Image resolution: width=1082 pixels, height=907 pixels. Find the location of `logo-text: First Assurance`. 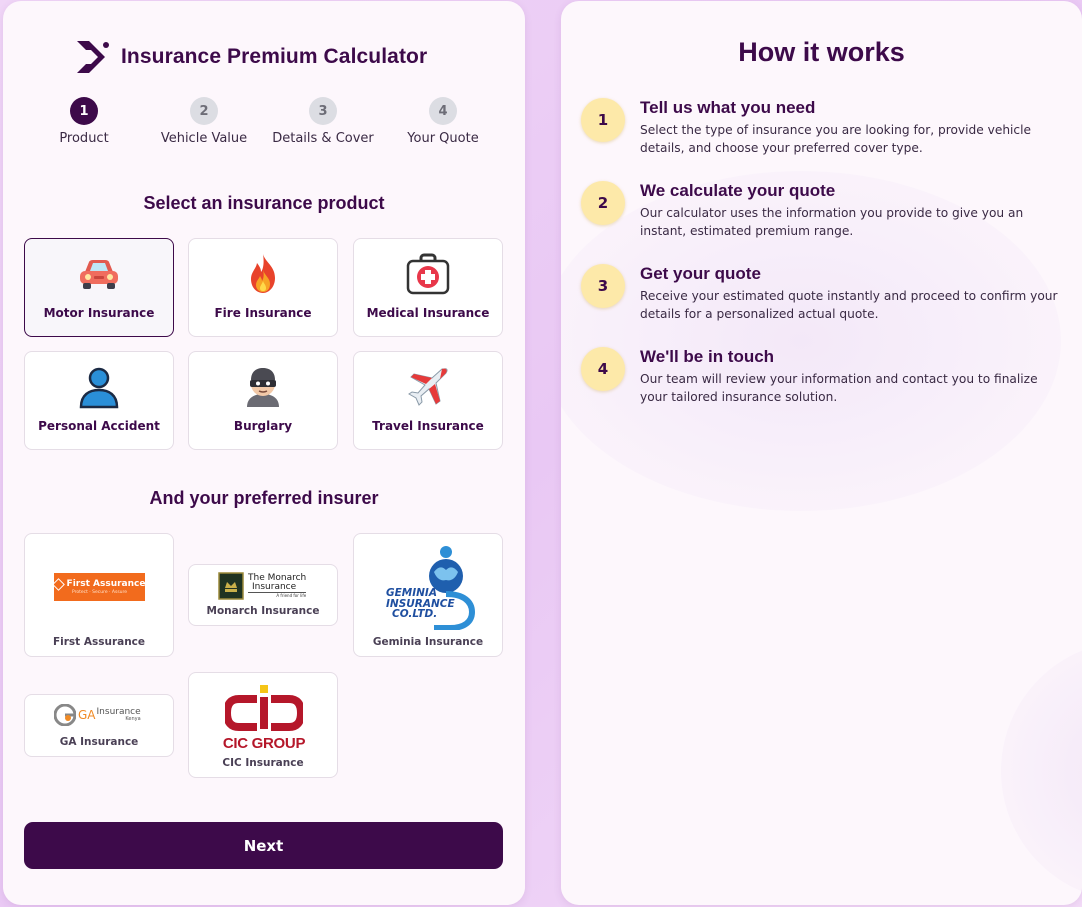

logo-text: First Assurance is located at coordinates (106, 584).